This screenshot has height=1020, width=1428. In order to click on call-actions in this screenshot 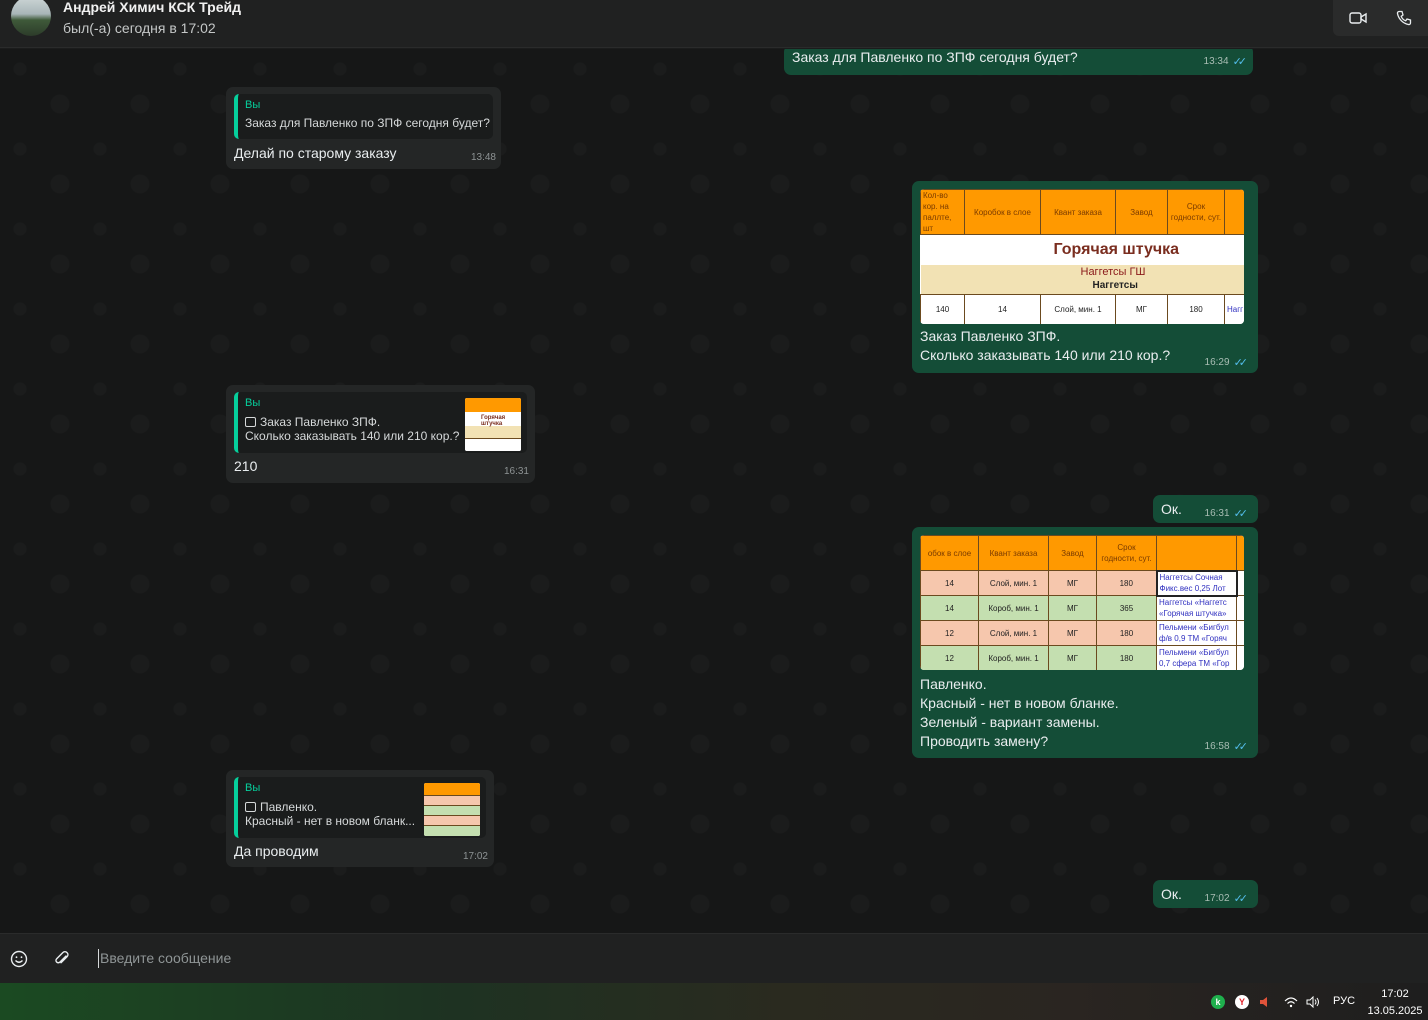, I will do `click(1380, 18)`.